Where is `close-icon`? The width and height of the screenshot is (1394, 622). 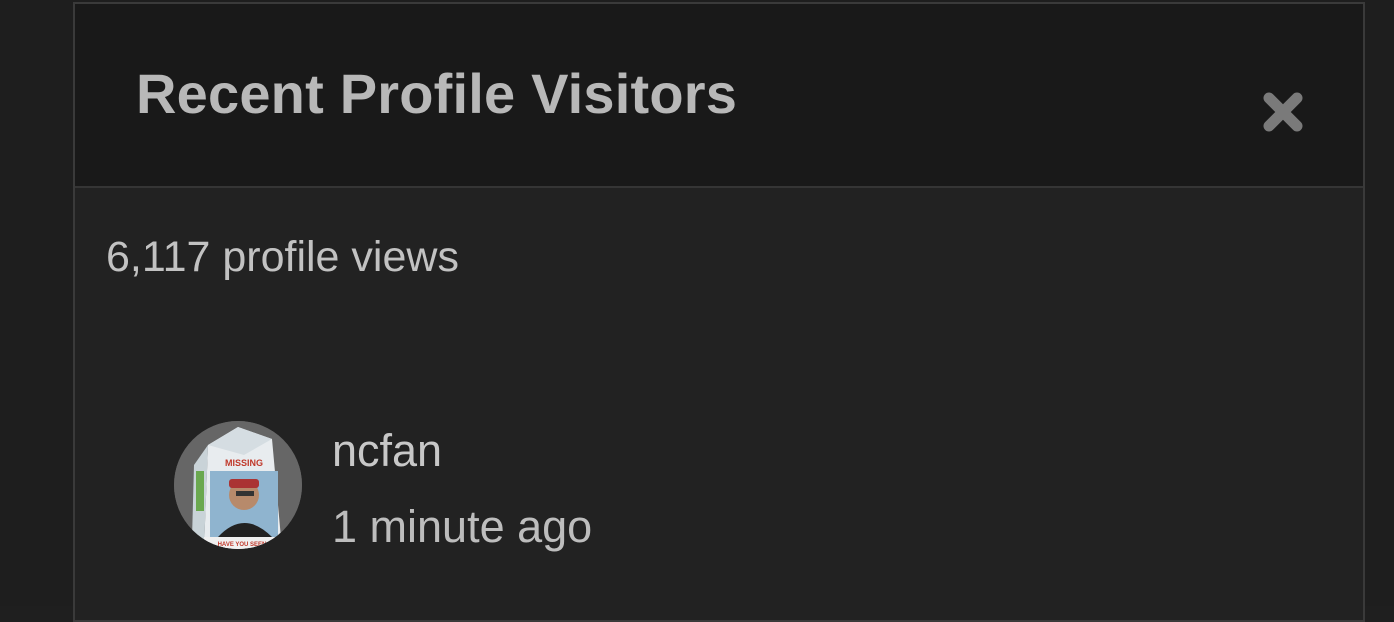 close-icon is located at coordinates (1283, 112).